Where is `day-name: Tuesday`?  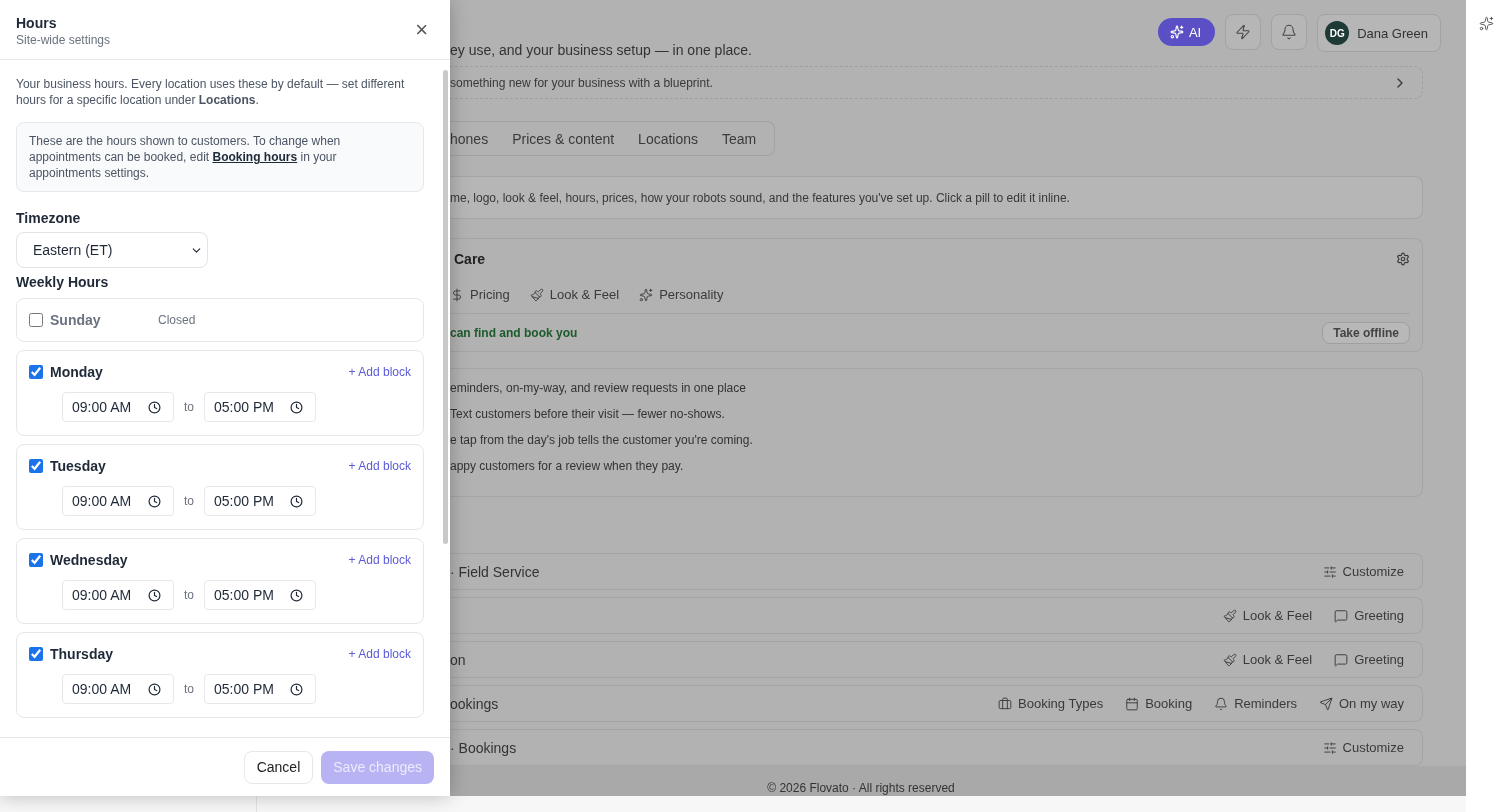 day-name: Tuesday is located at coordinates (78, 466).